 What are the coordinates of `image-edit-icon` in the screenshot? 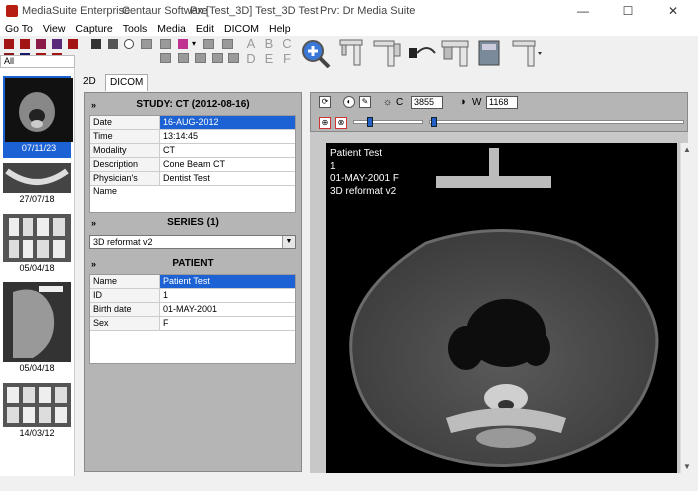 It's located at (183, 44).